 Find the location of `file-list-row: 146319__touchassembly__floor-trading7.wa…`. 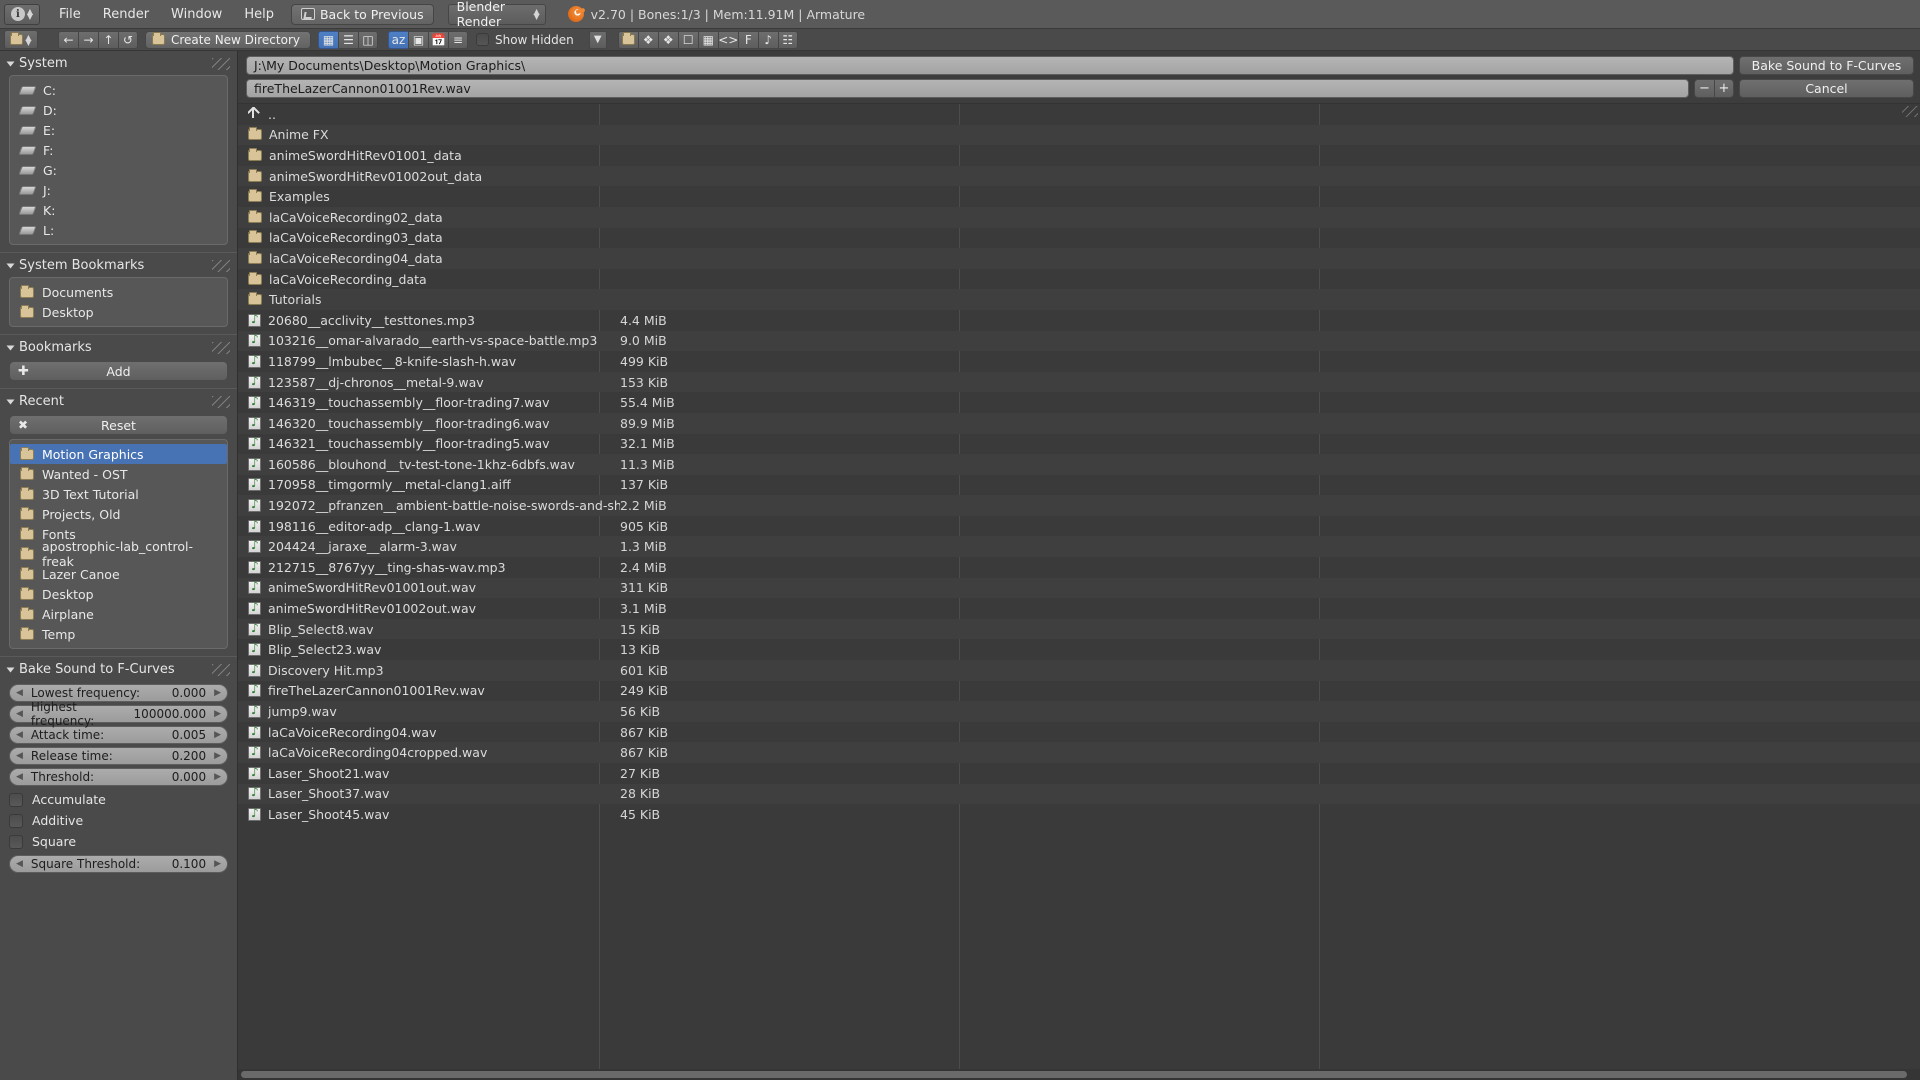

file-list-row: 146319__touchassembly__floor-trading7.wa… is located at coordinates (1079, 402).